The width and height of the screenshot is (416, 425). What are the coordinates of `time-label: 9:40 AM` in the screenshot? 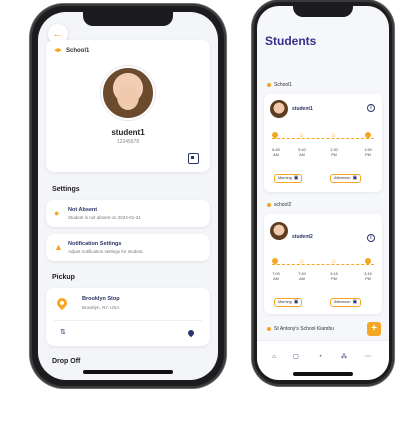 It's located at (302, 152).